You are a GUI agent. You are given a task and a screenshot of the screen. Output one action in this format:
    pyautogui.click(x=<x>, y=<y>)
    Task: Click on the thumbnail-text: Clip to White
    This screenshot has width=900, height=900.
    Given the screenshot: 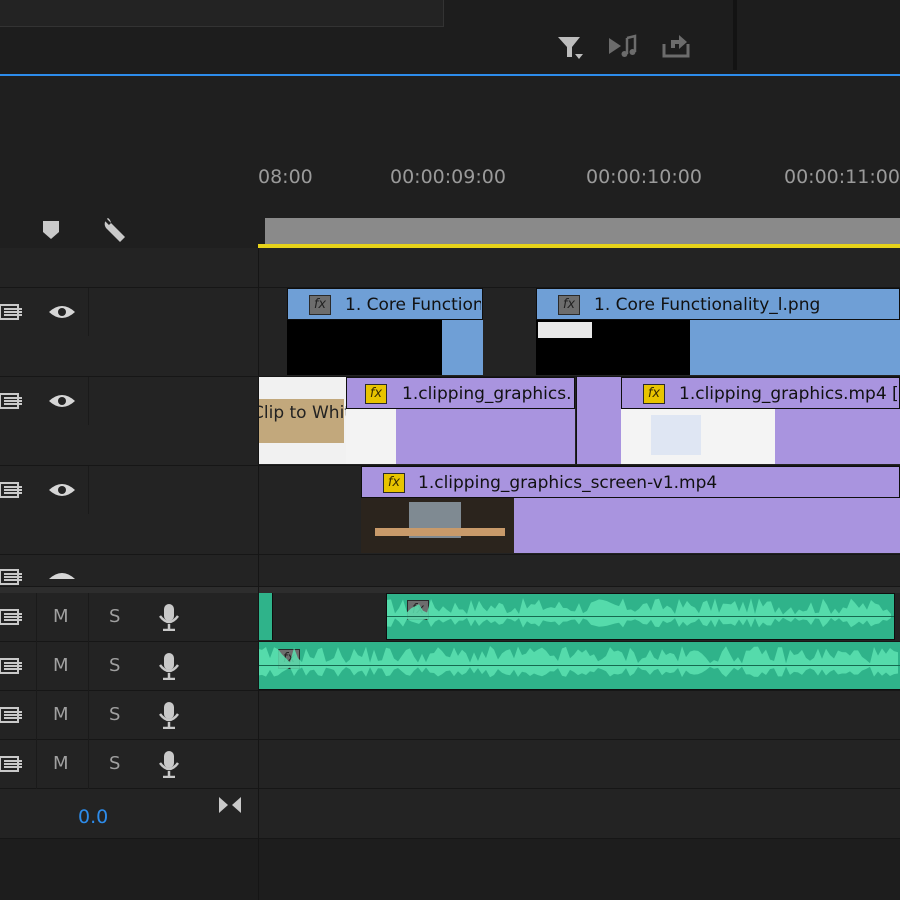 What is the action you would take?
    pyautogui.click(x=302, y=413)
    